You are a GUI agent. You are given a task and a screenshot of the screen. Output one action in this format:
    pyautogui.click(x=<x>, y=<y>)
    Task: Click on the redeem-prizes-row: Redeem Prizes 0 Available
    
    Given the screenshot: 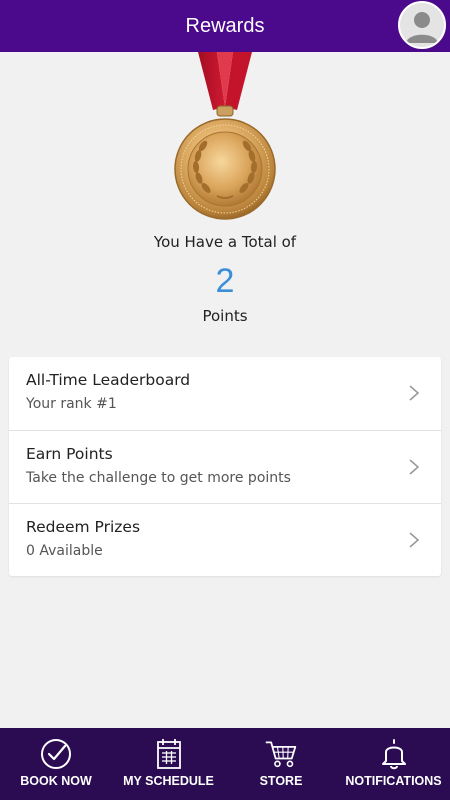 What is the action you would take?
    pyautogui.click(x=225, y=539)
    